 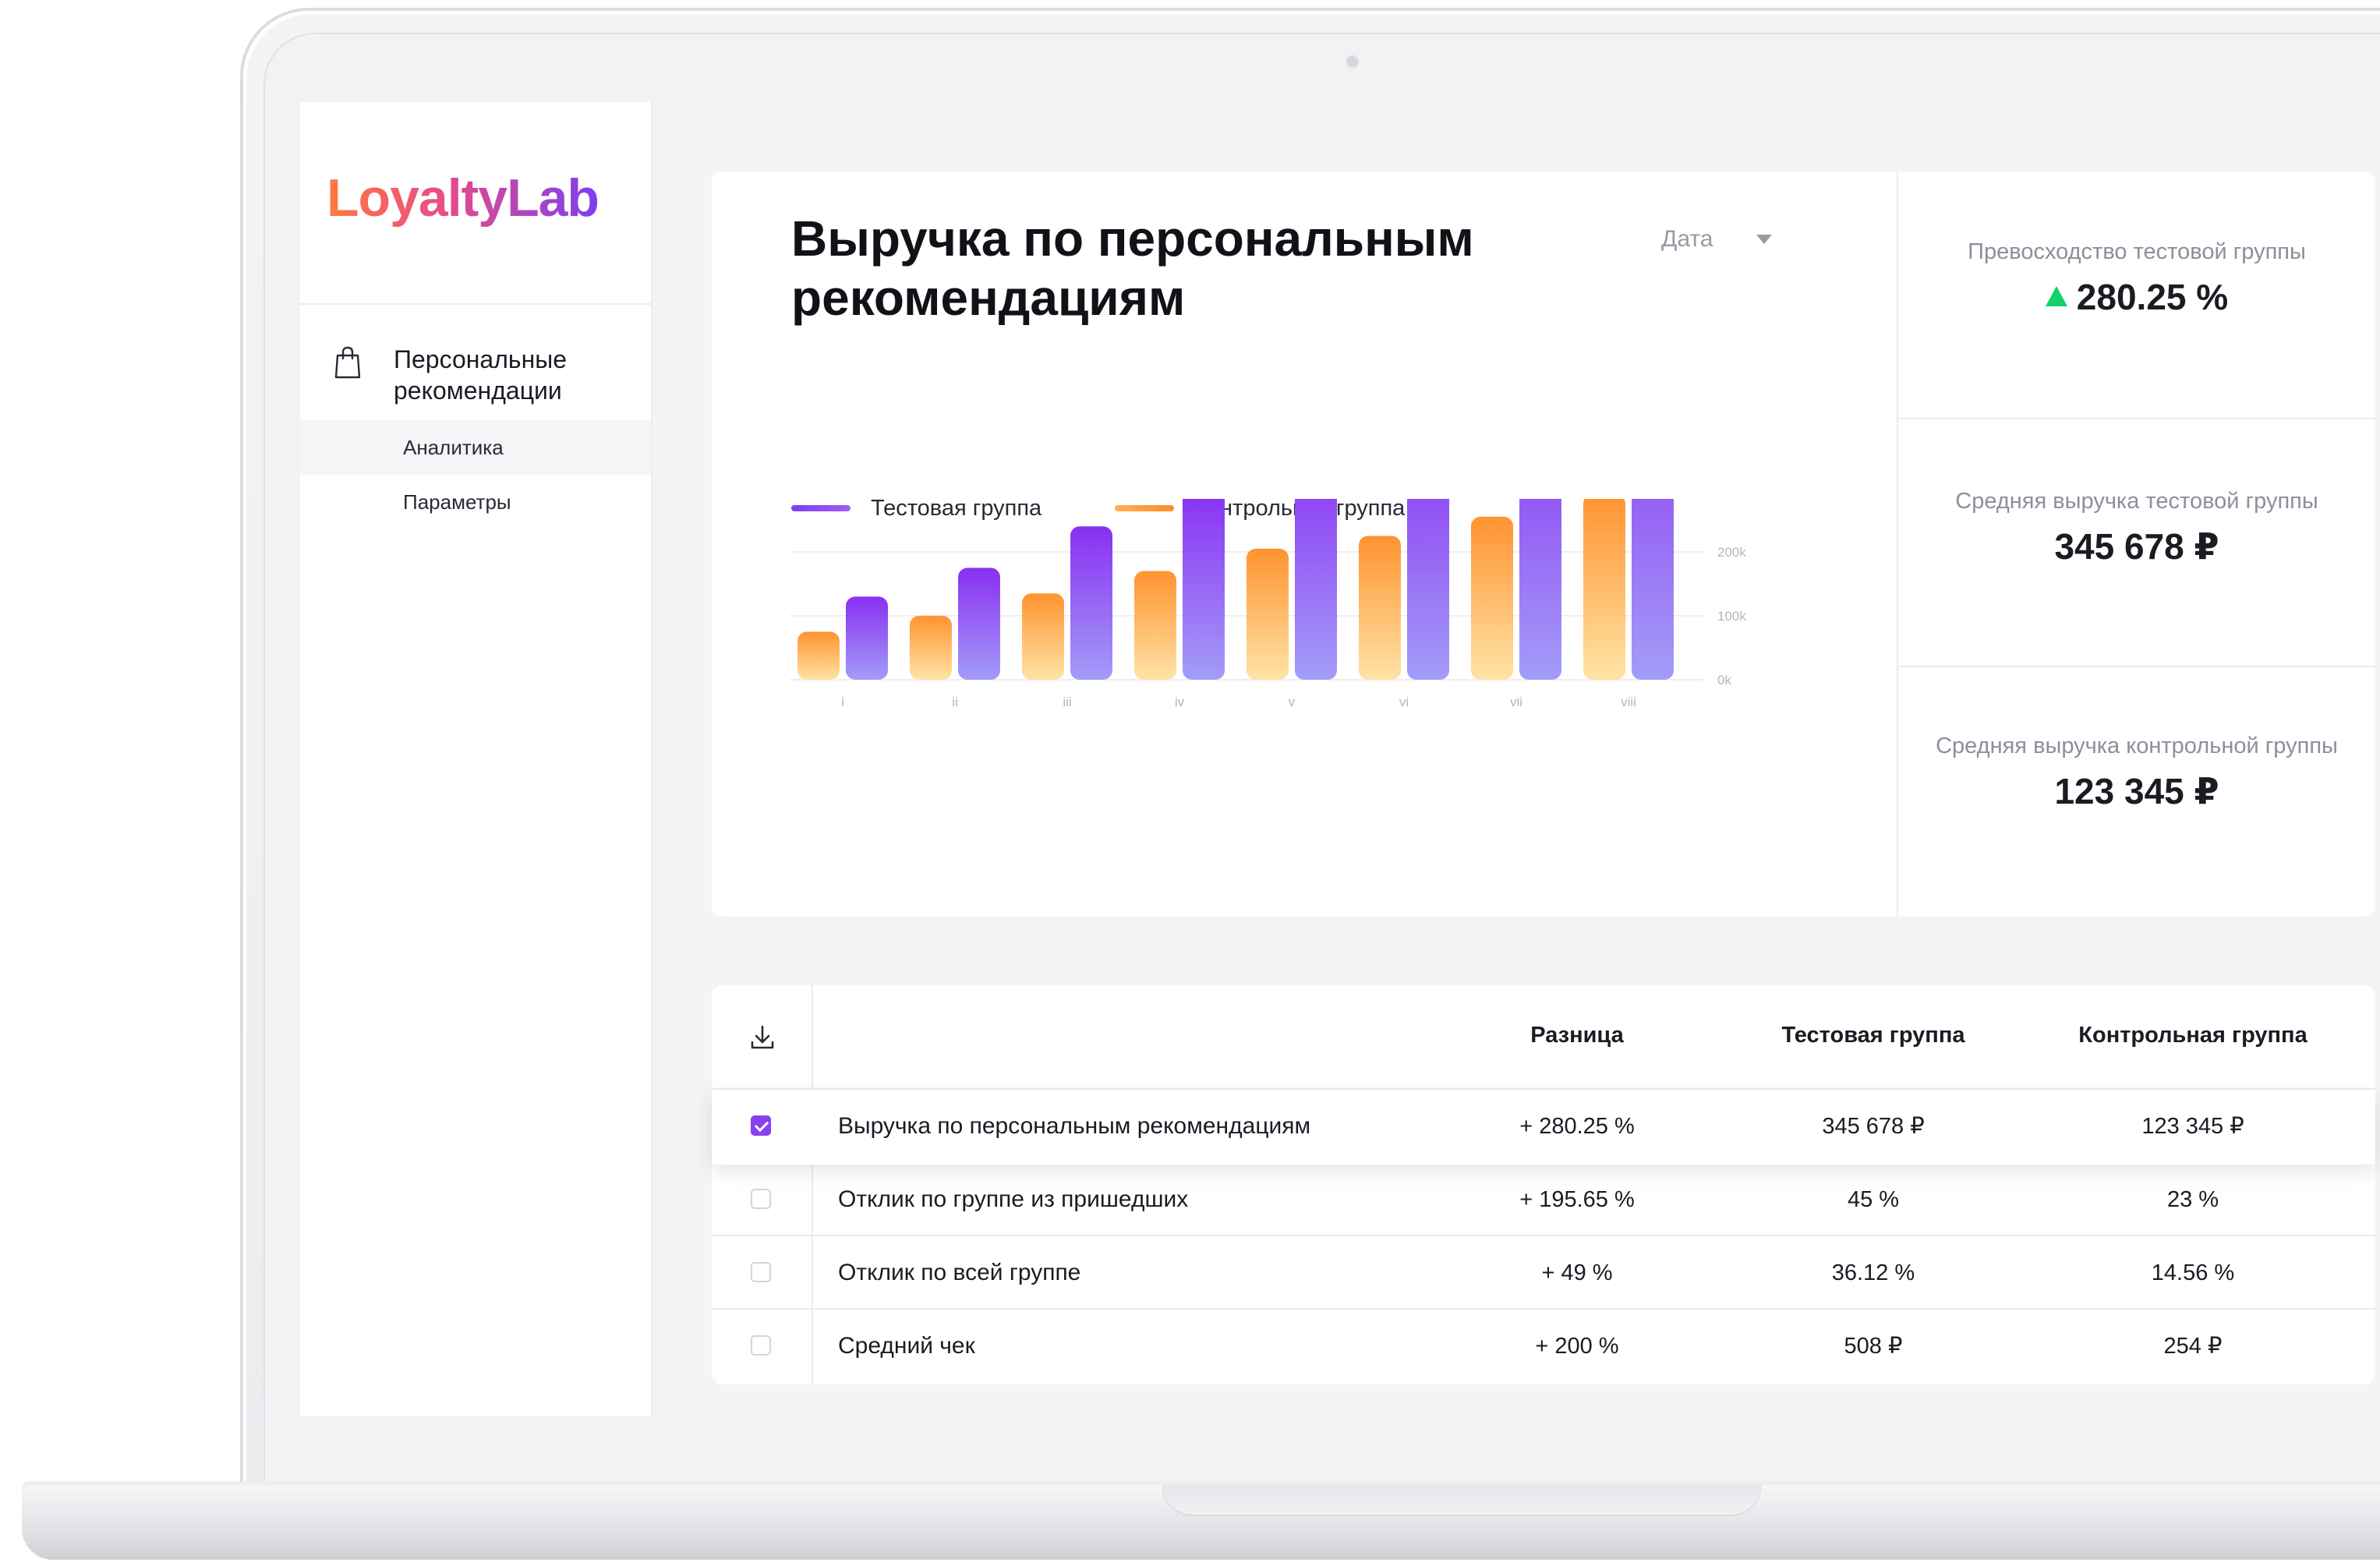 What do you see at coordinates (2056, 296) in the screenshot?
I see `trend-up-icon` at bounding box center [2056, 296].